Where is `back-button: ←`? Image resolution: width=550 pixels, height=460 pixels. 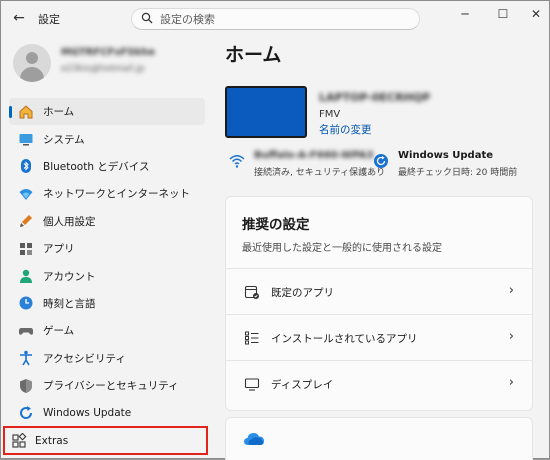 back-button: ← is located at coordinates (19, 18).